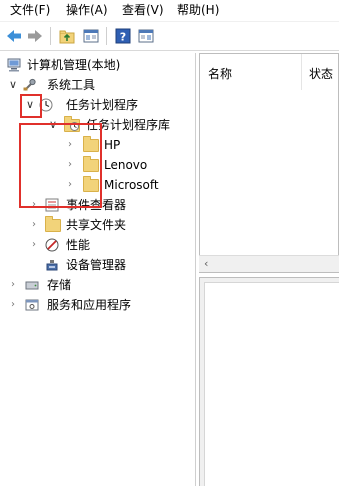 This screenshot has height=486, width=339. What do you see at coordinates (71, 85) in the screenshot?
I see `tree-label: 系统工具` at bounding box center [71, 85].